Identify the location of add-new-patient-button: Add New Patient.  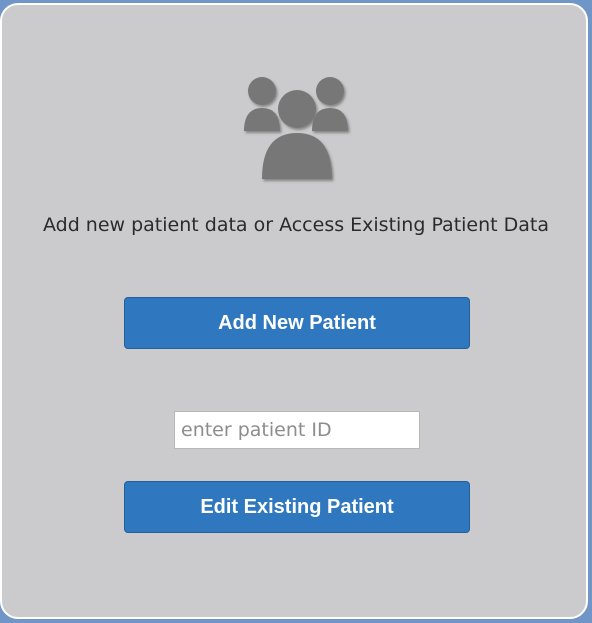
(297, 323).